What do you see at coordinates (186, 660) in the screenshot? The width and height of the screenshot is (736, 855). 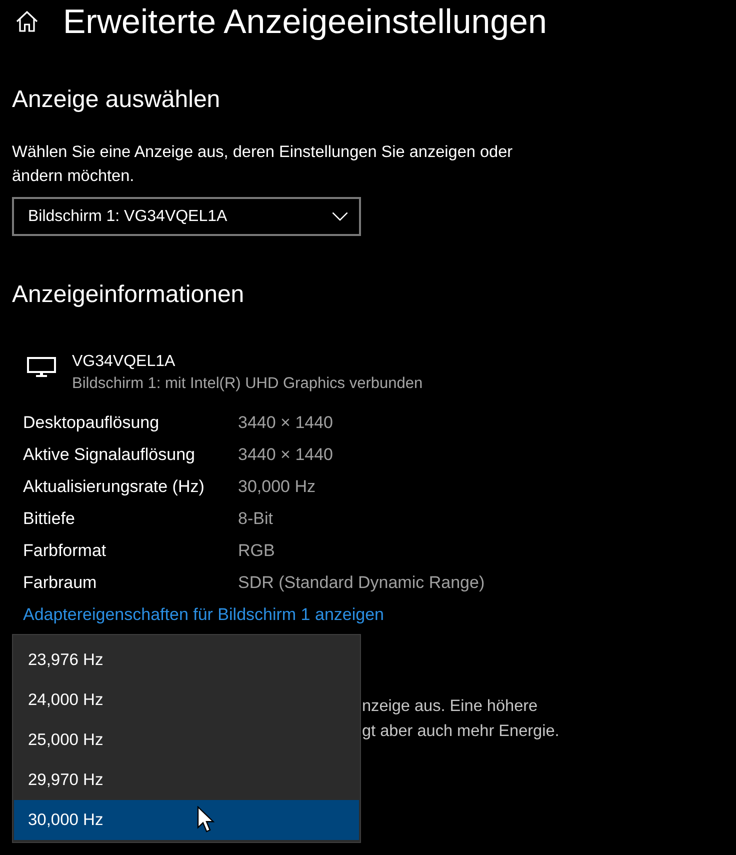 I see `menu-option: 23,976 Hz` at bounding box center [186, 660].